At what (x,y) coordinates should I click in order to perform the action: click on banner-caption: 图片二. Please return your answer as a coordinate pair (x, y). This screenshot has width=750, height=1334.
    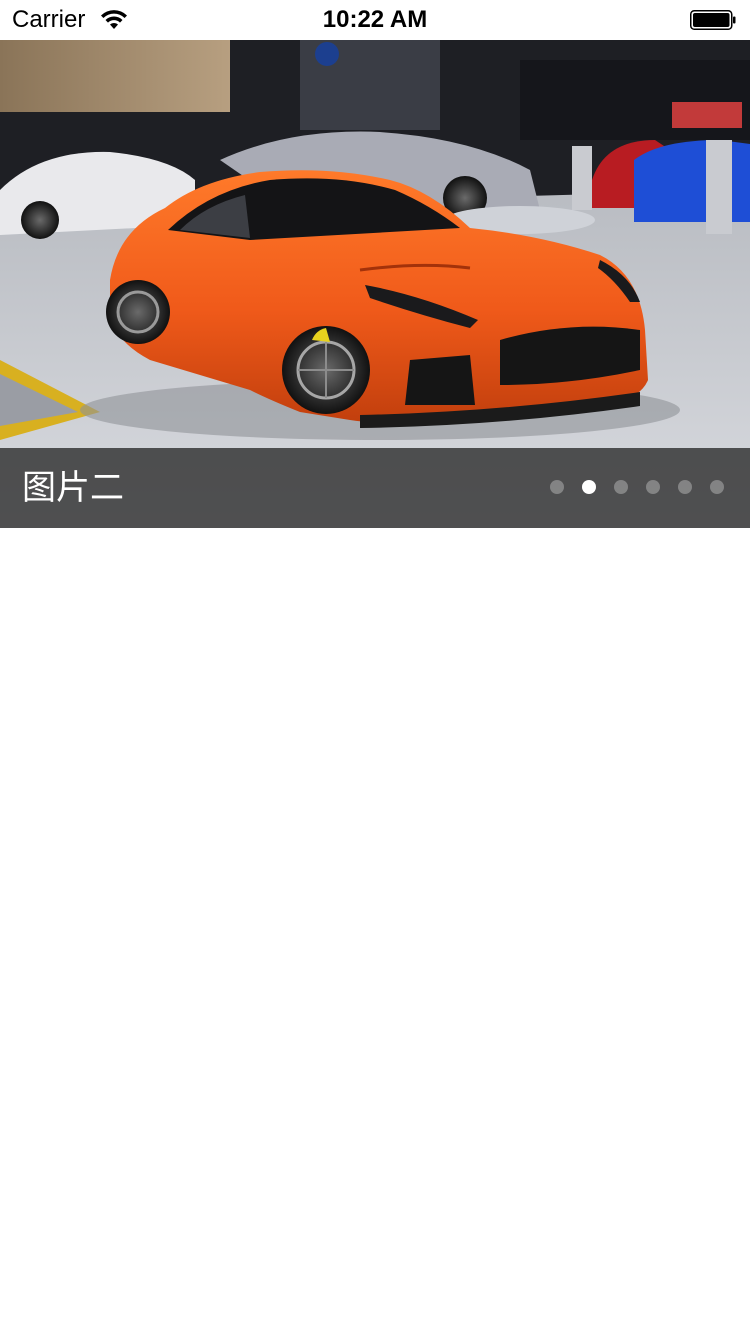
    Looking at the image, I should click on (73, 488).